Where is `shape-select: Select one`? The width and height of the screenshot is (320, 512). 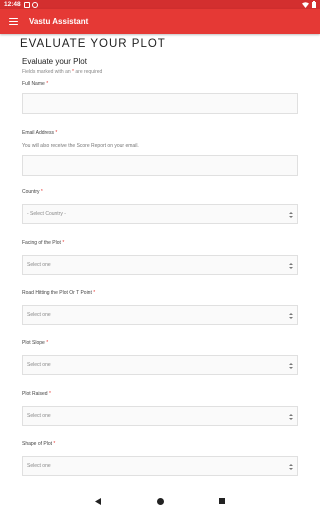
shape-select: Select one is located at coordinates (160, 466).